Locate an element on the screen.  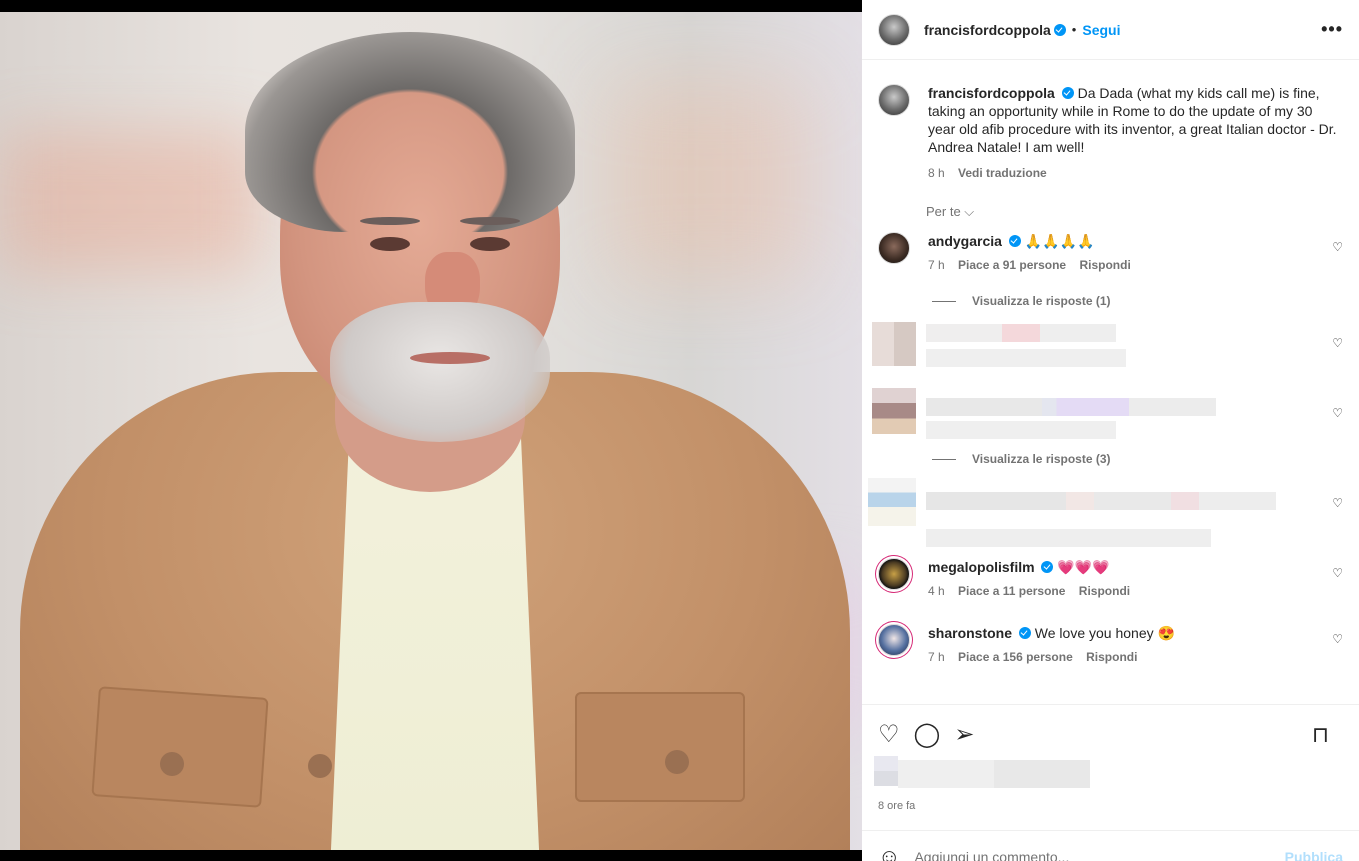
comment-likes: Piace a 156 persone is located at coordinates (1015, 657).